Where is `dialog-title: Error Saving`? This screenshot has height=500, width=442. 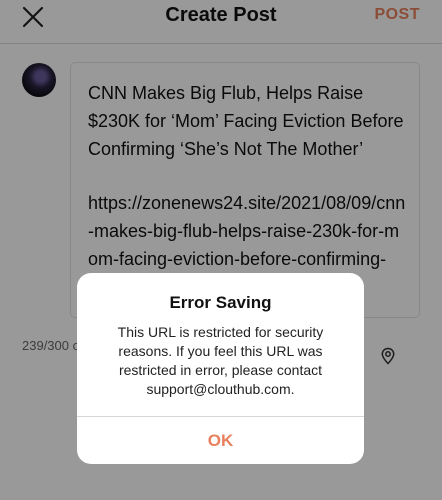
dialog-title: Error Saving is located at coordinates (220, 302).